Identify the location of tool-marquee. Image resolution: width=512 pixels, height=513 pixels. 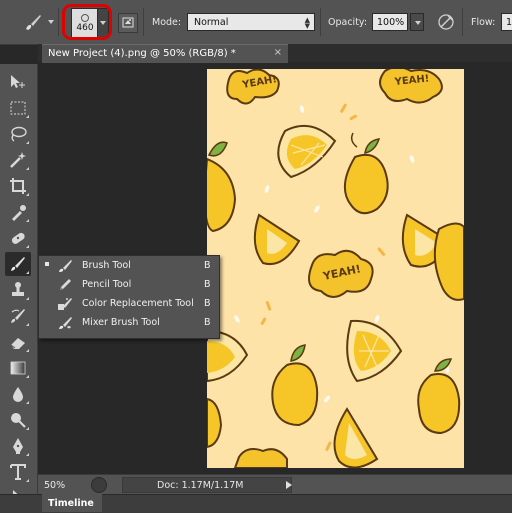
(18, 108).